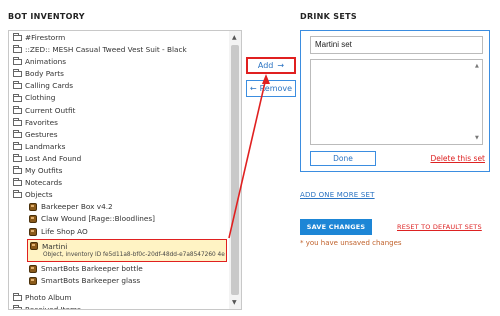 This screenshot has width=500, height=316. I want to click on tree-item-folder: Landmarks, so click(119, 147).